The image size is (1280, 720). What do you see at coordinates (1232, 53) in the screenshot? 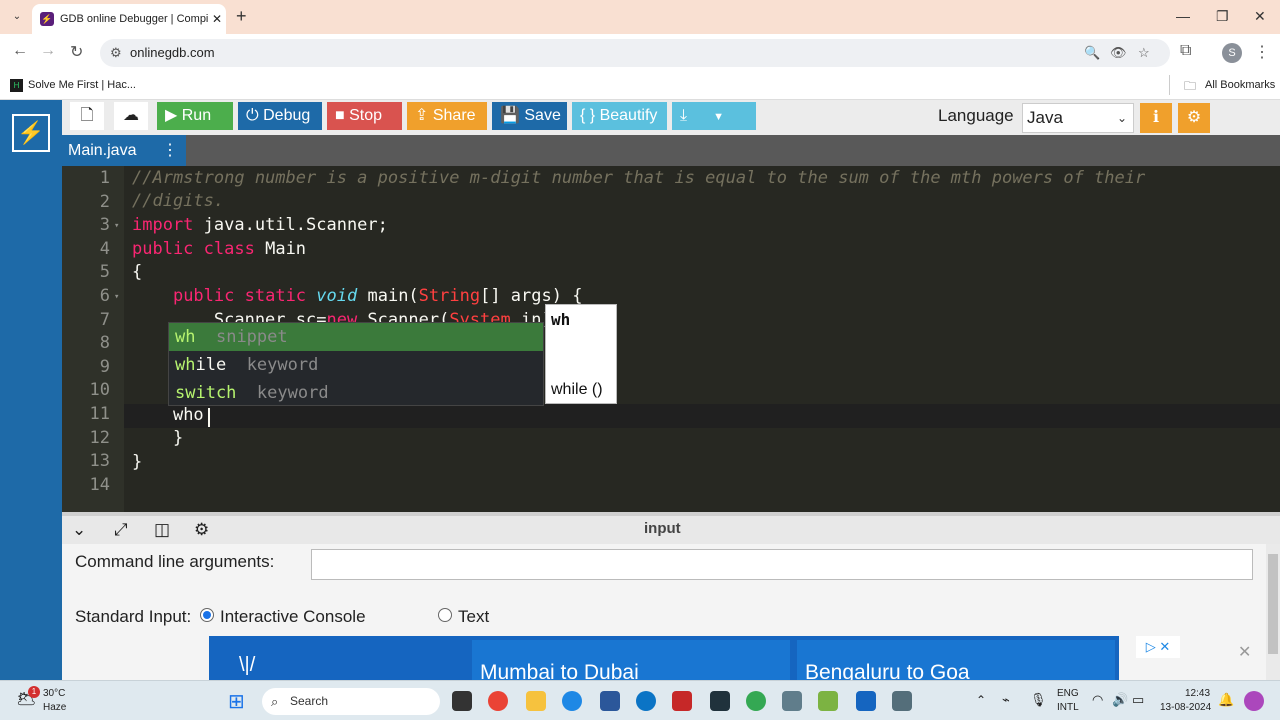
I see `profile-avatar: S` at bounding box center [1232, 53].